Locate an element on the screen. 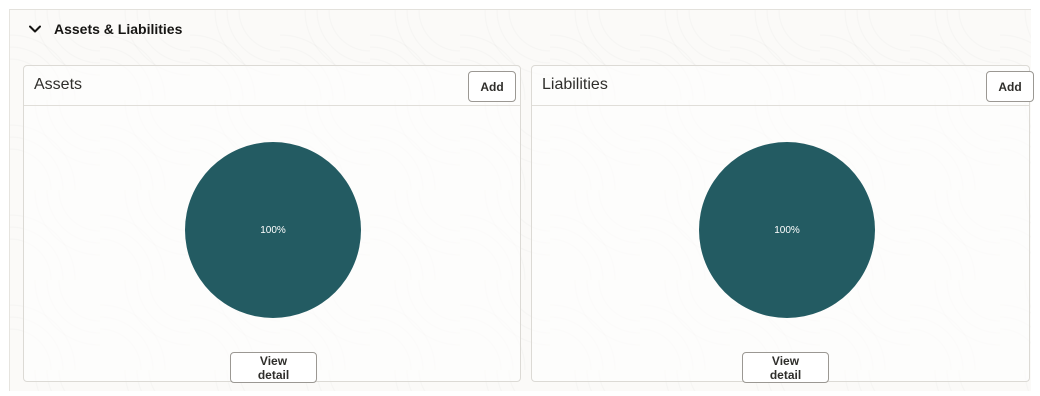  assets-pie-chart: 100% is located at coordinates (273, 230).